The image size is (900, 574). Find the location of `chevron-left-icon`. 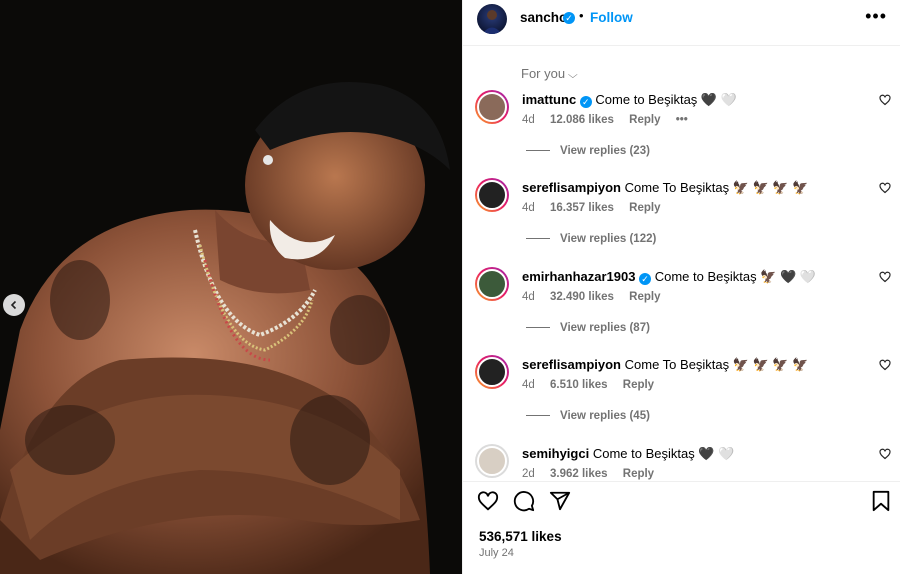

chevron-left-icon is located at coordinates (13, 305).